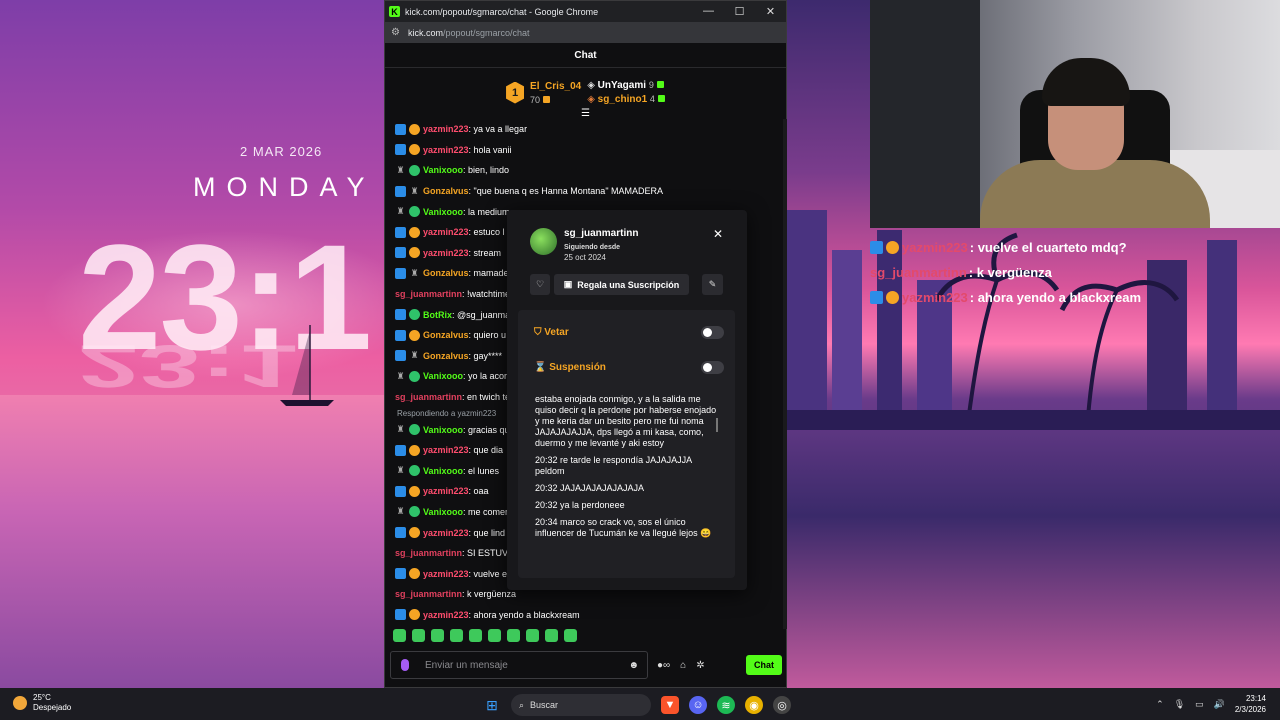 This screenshot has width=1280, height=720. I want to click on chevron-up-icon: ⌃, so click(1160, 704).